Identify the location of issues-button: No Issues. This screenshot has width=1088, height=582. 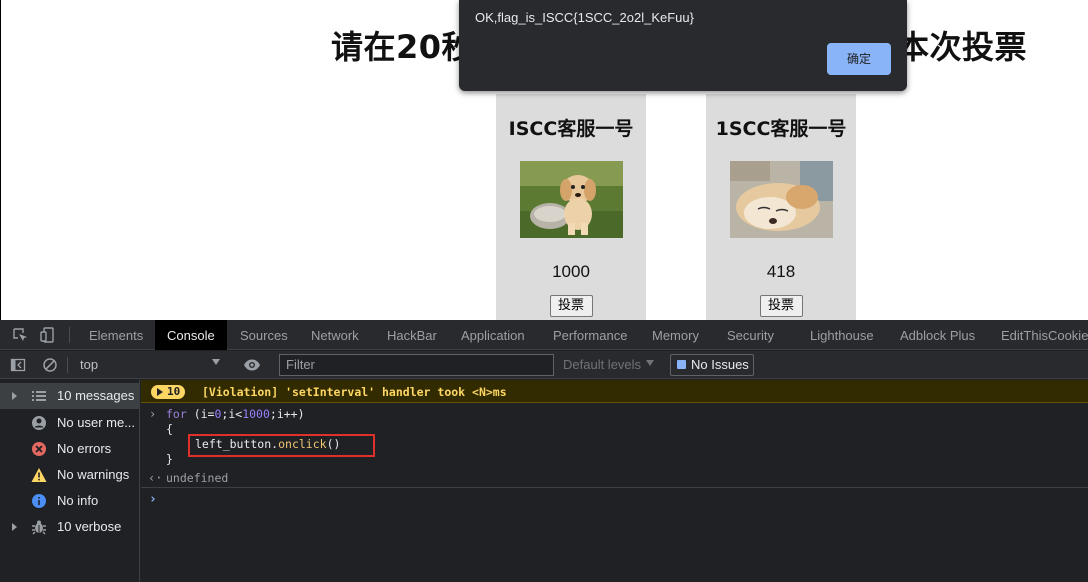
(712, 365).